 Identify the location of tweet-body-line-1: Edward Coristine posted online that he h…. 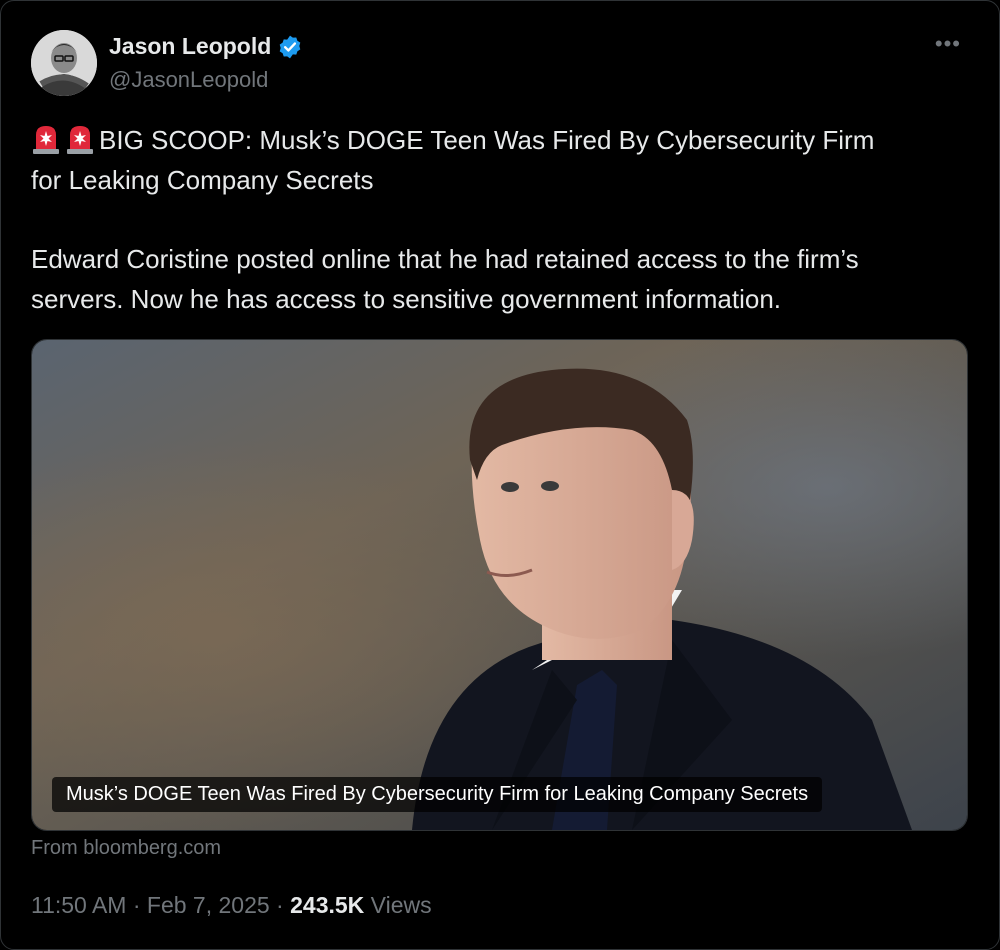
(445, 259).